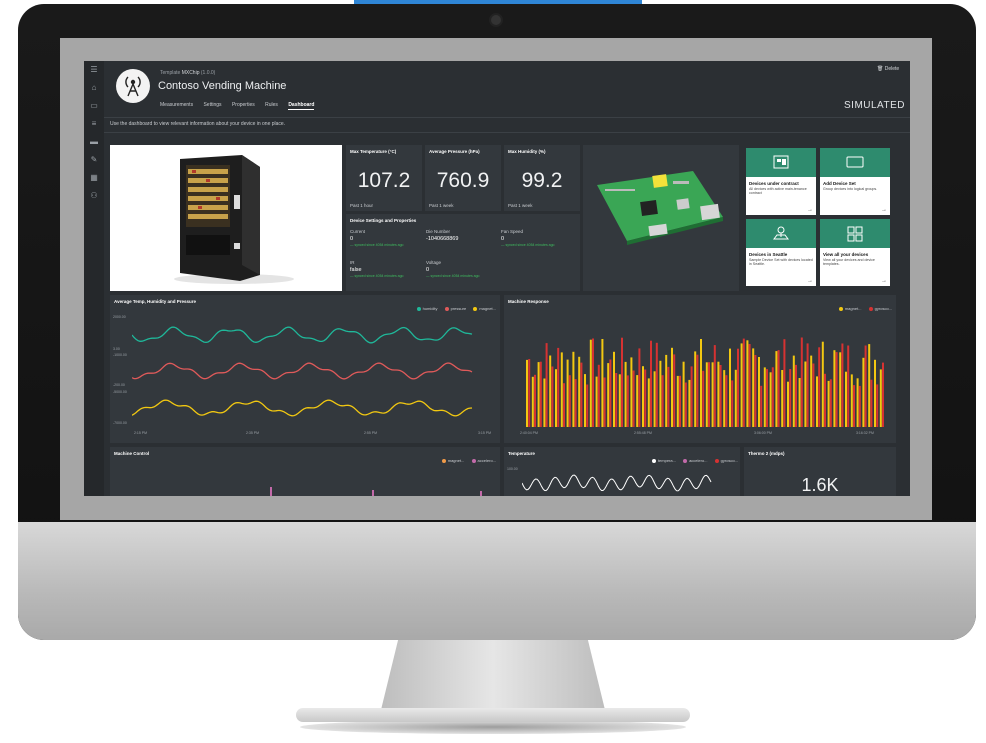  What do you see at coordinates (839, 183) in the screenshot?
I see `card-title: Add Device Set` at bounding box center [839, 183].